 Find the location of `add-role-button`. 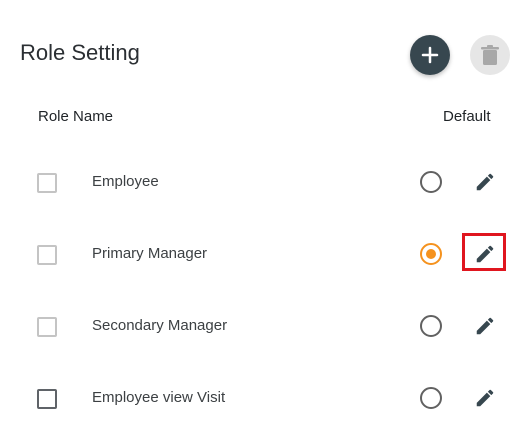

add-role-button is located at coordinates (430, 55).